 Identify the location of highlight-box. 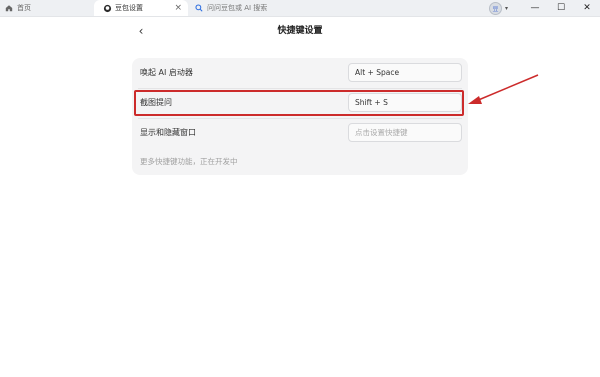
(299, 103).